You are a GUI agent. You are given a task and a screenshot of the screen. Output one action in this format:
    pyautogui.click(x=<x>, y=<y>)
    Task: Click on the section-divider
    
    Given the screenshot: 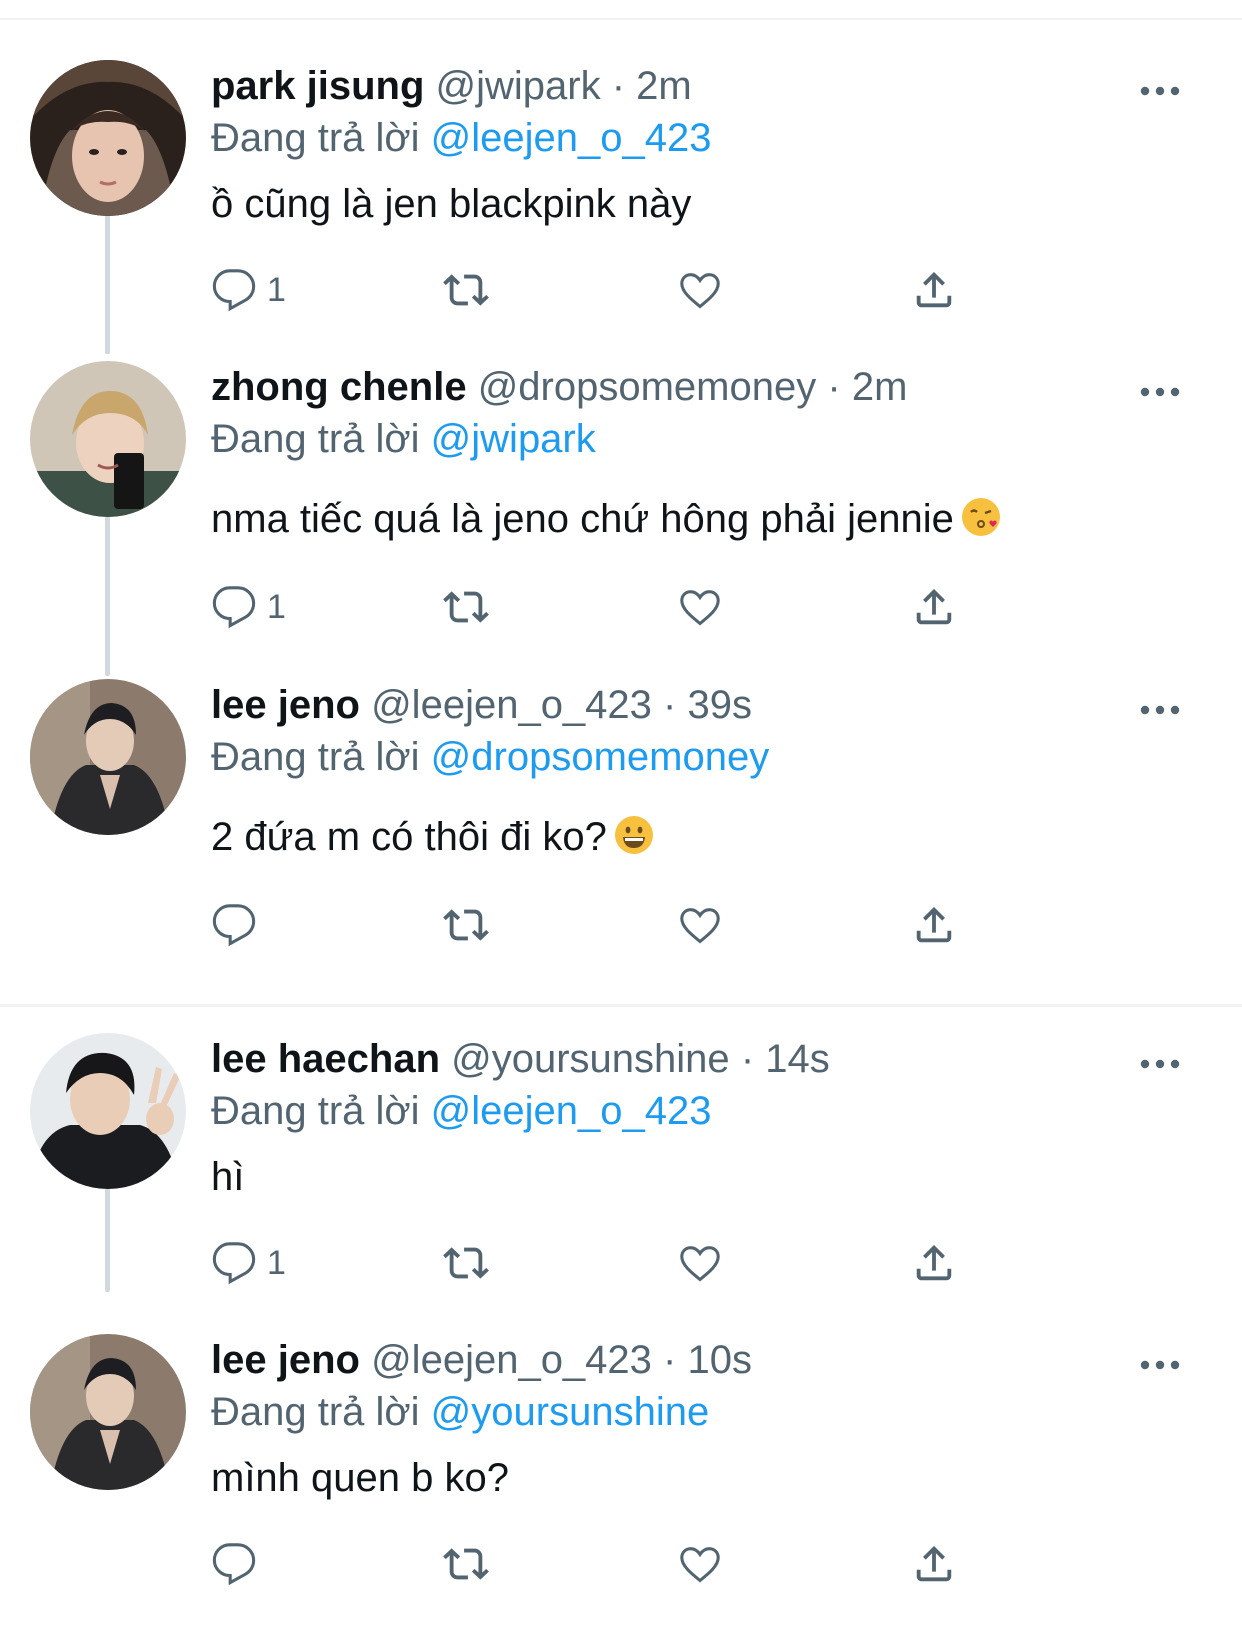 What is the action you would take?
    pyautogui.click(x=621, y=1005)
    